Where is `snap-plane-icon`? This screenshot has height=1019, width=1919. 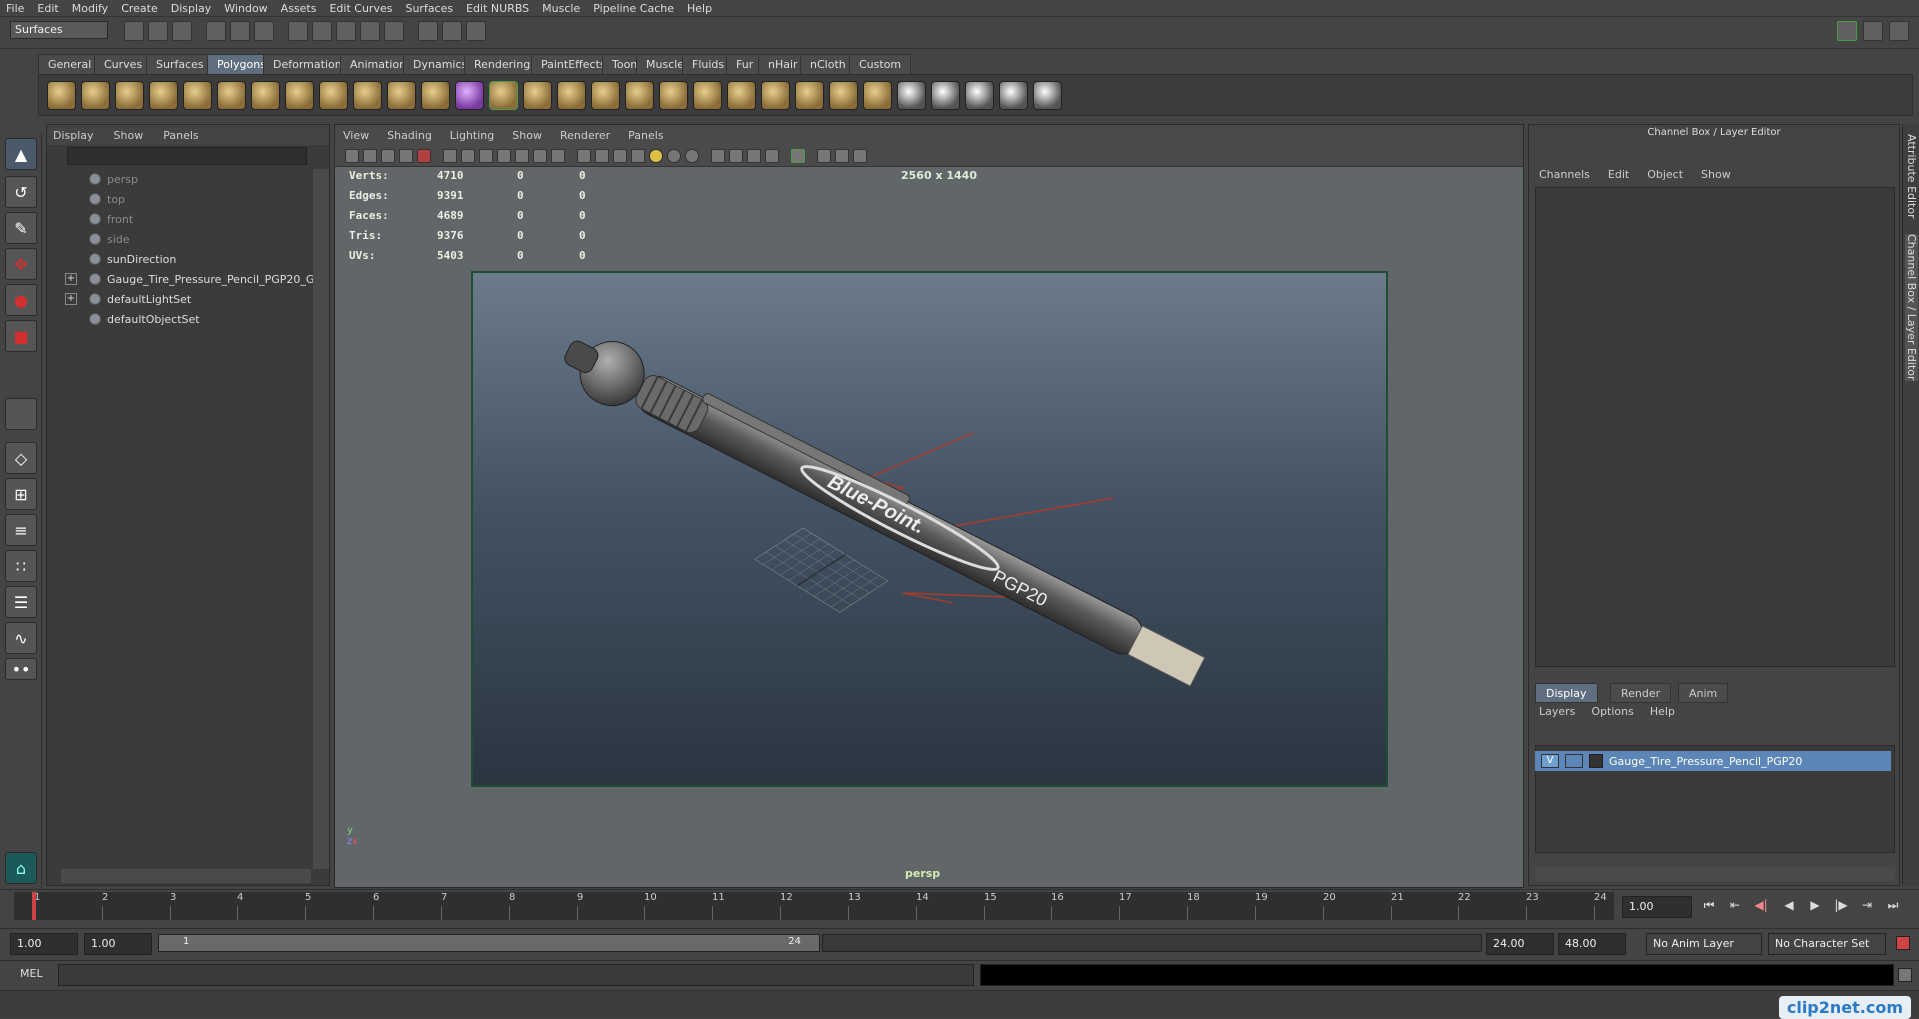
snap-plane-icon is located at coordinates (370, 31).